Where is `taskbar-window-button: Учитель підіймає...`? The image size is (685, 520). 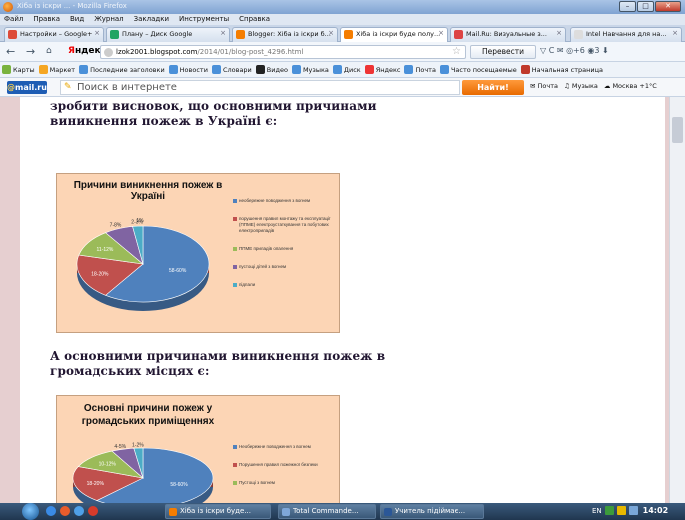
taskbar-window-button: Учитель підіймає... is located at coordinates (432, 511).